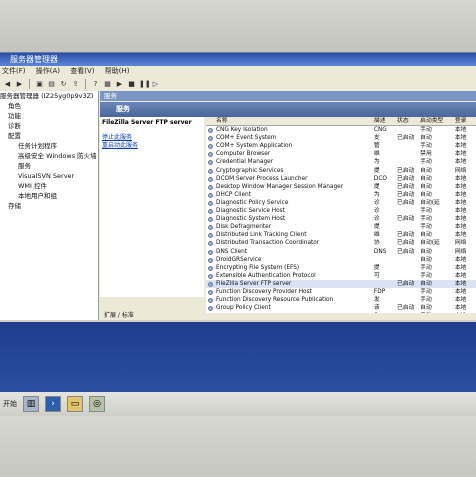 This screenshot has width=476, height=477. I want to click on tree-item-firewall: 高级安全 Windows 防火墙, so click(49, 156).